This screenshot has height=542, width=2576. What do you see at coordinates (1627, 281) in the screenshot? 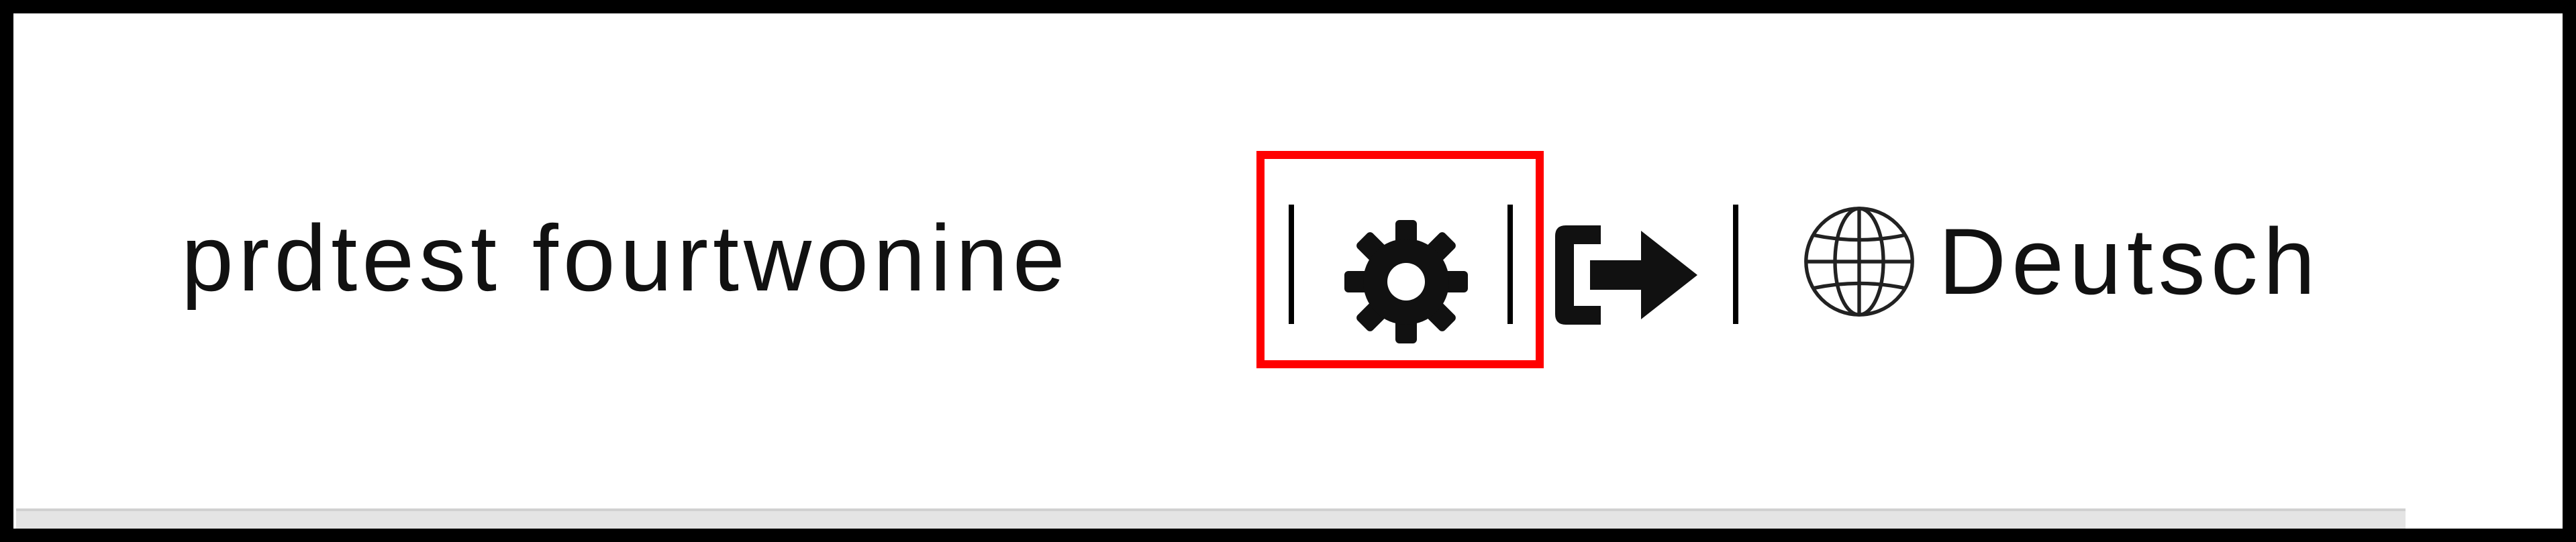
I see `sign-out-icon` at bounding box center [1627, 281].